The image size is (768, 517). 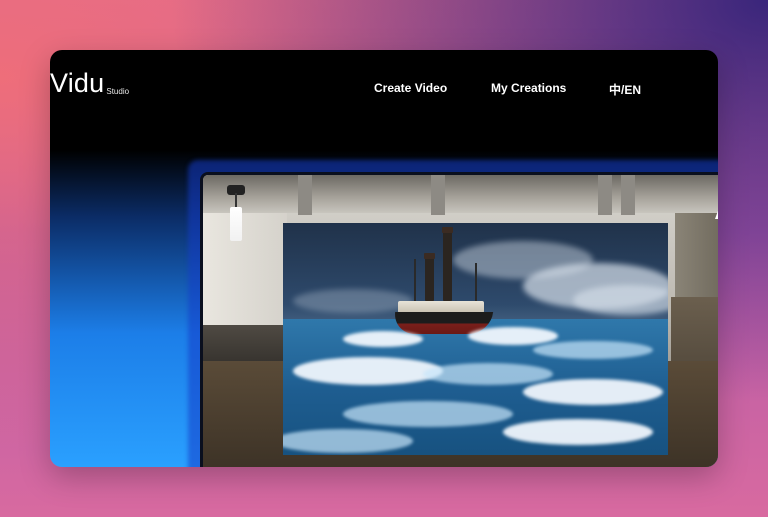 What do you see at coordinates (118, 91) in the screenshot?
I see `logo-sub-text: Studio` at bounding box center [118, 91].